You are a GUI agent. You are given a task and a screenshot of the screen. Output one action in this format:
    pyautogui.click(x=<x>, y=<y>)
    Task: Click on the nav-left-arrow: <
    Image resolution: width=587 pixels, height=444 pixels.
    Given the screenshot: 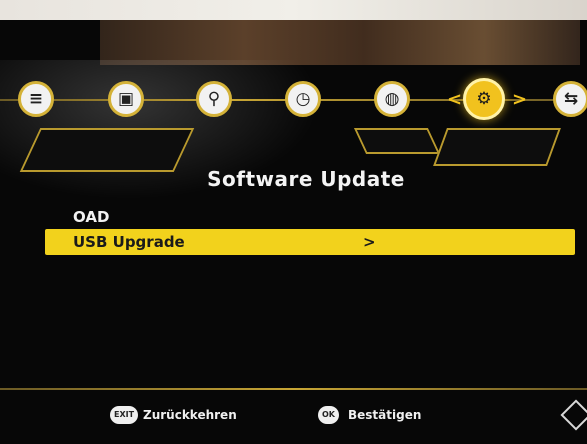 What is the action you would take?
    pyautogui.click(x=454, y=99)
    